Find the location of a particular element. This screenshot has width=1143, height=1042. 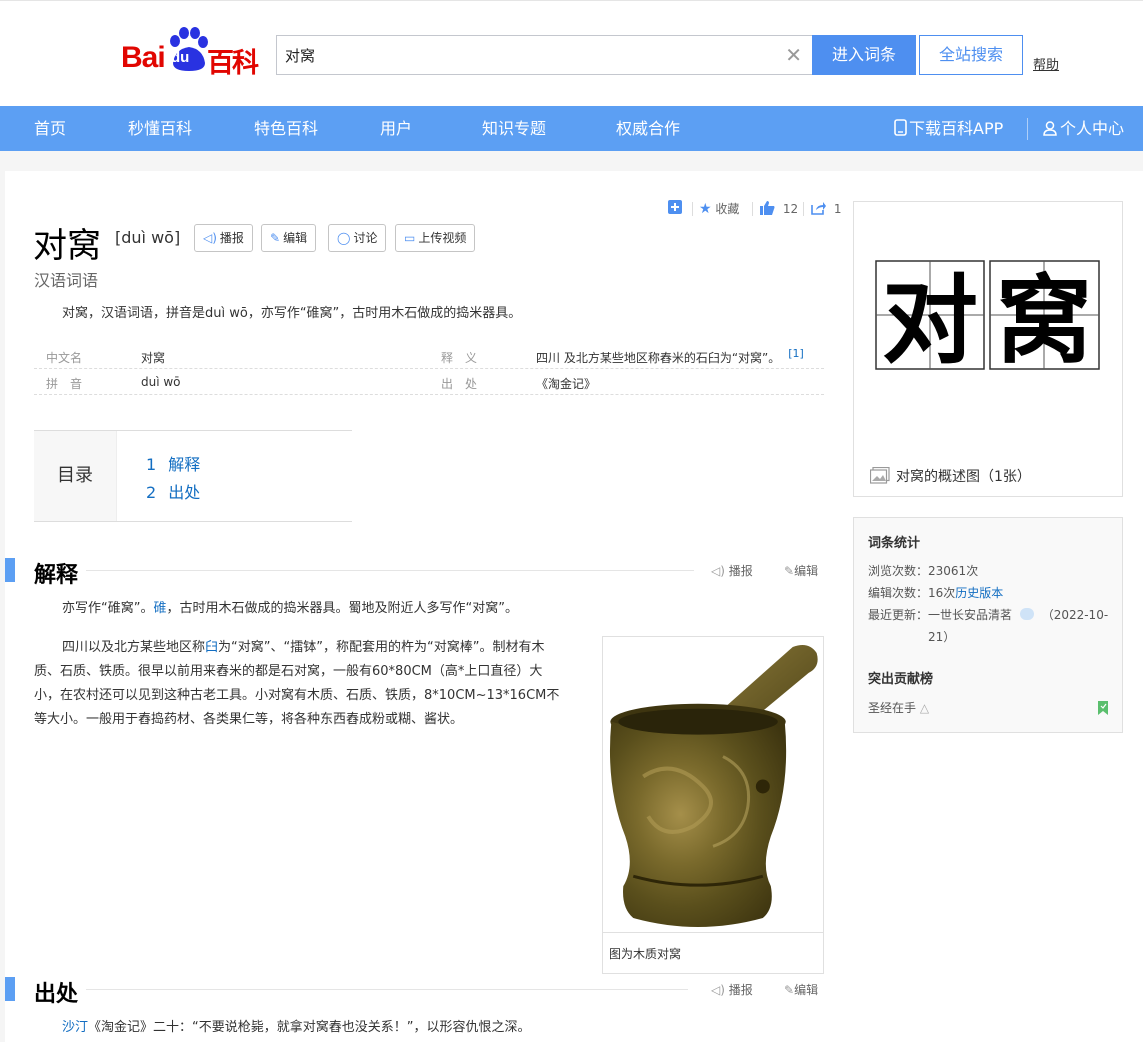

add-icon is located at coordinates (675, 209).